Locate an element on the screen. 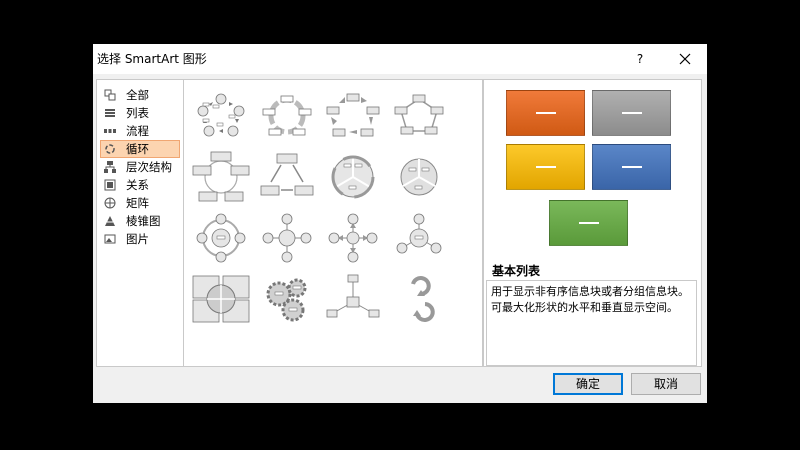 Image resolution: width=800 pixels, height=450 pixels. dialog-title: 选择 SmartArt 图形 is located at coordinates (152, 59).